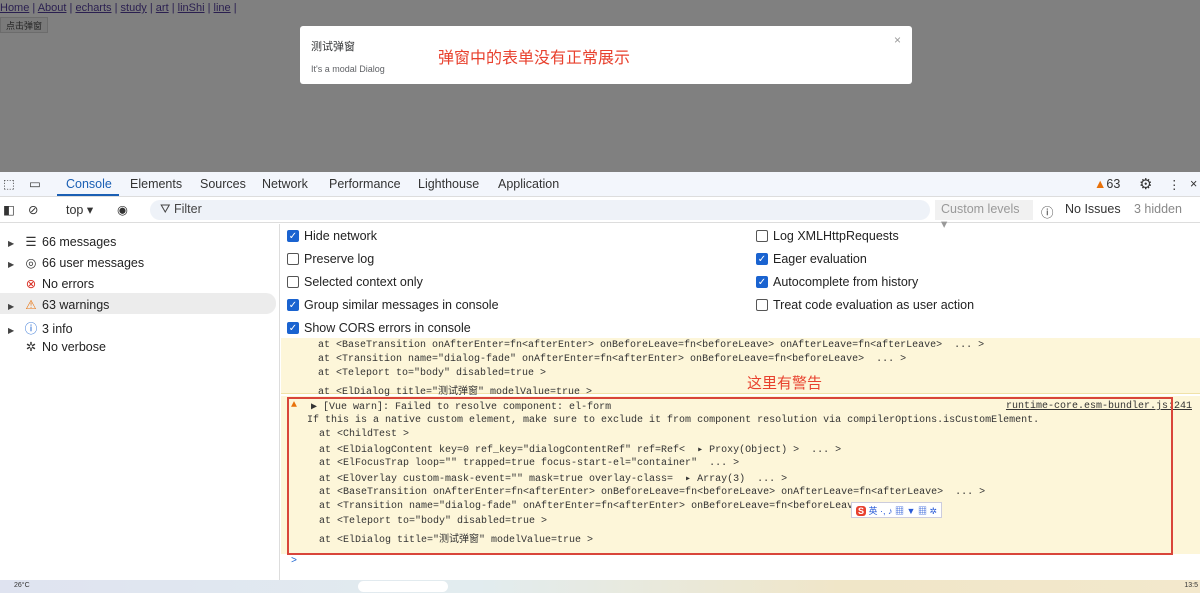  I want to click on setting-label: Selected context only, so click(363, 282).